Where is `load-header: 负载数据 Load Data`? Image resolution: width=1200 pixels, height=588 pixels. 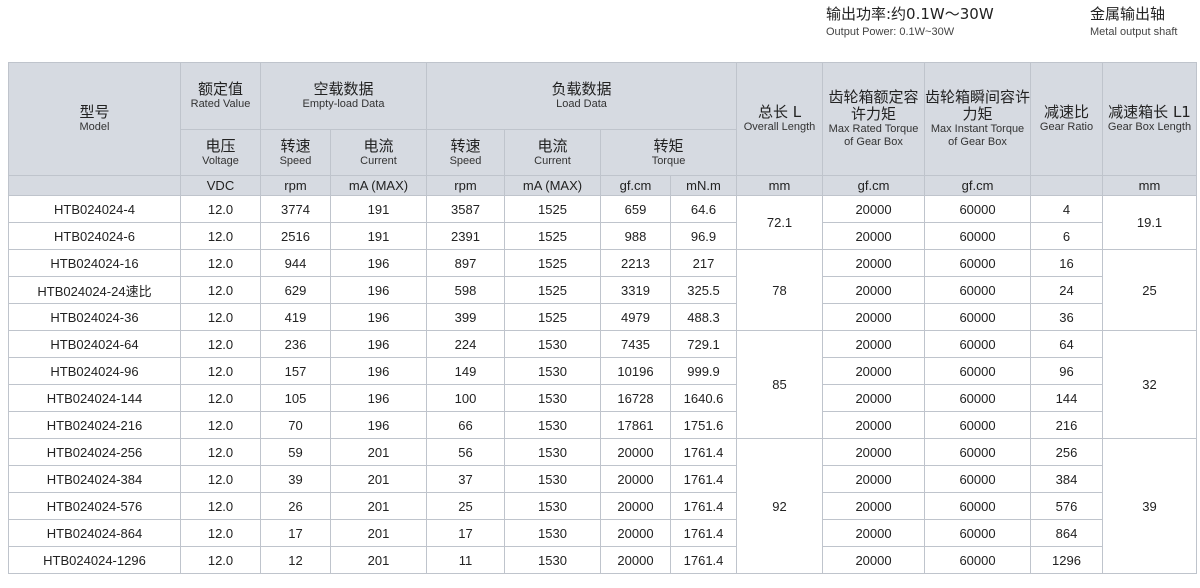 load-header: 负载数据 Load Data is located at coordinates (581, 96).